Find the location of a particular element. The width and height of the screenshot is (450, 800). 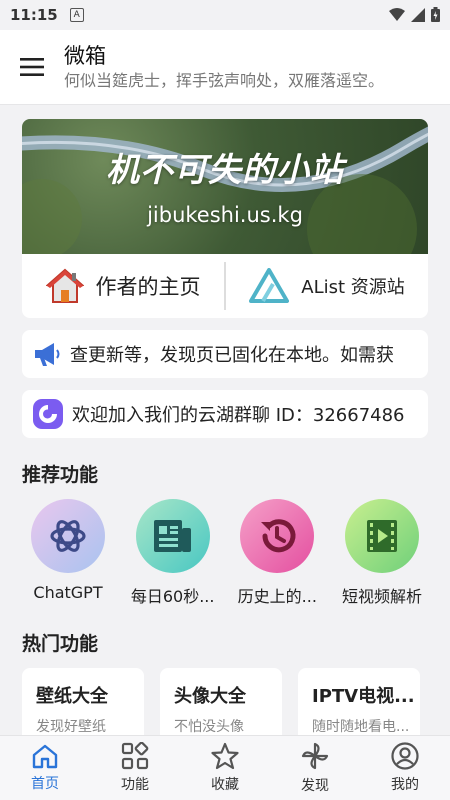

nav-favorites-label: 收藏 is located at coordinates (225, 785).